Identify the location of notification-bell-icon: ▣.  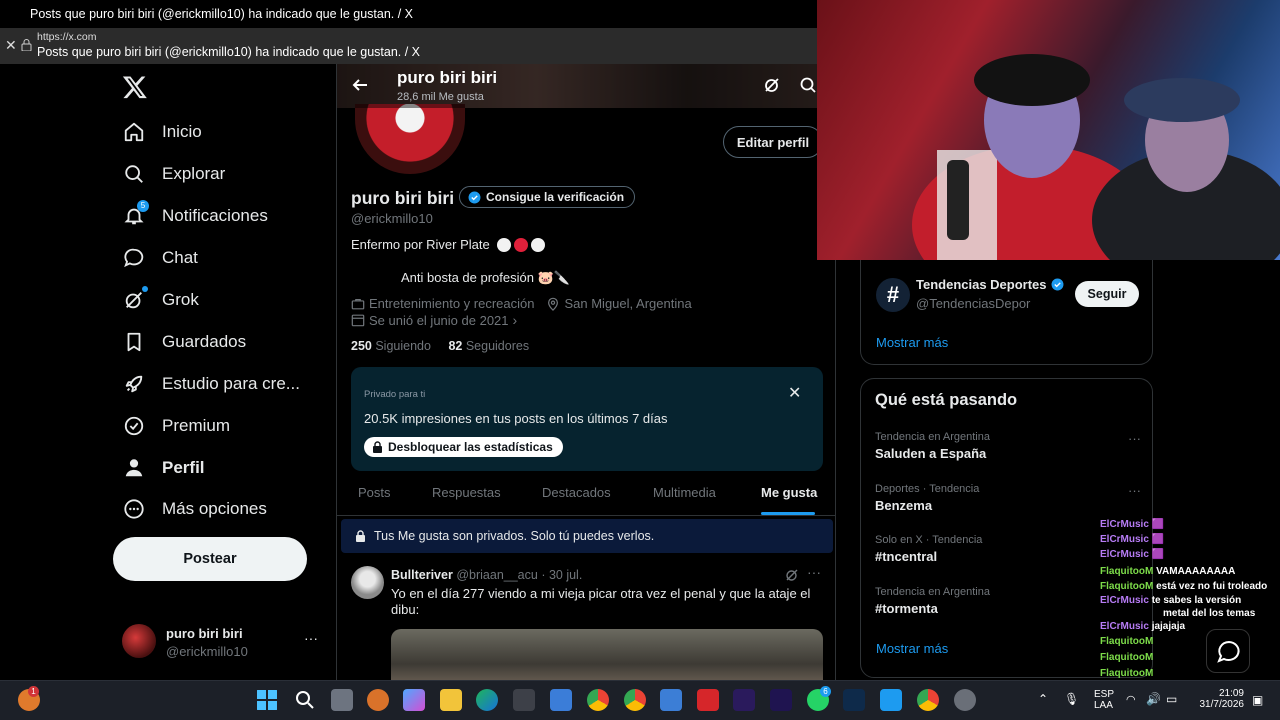
(1257, 700).